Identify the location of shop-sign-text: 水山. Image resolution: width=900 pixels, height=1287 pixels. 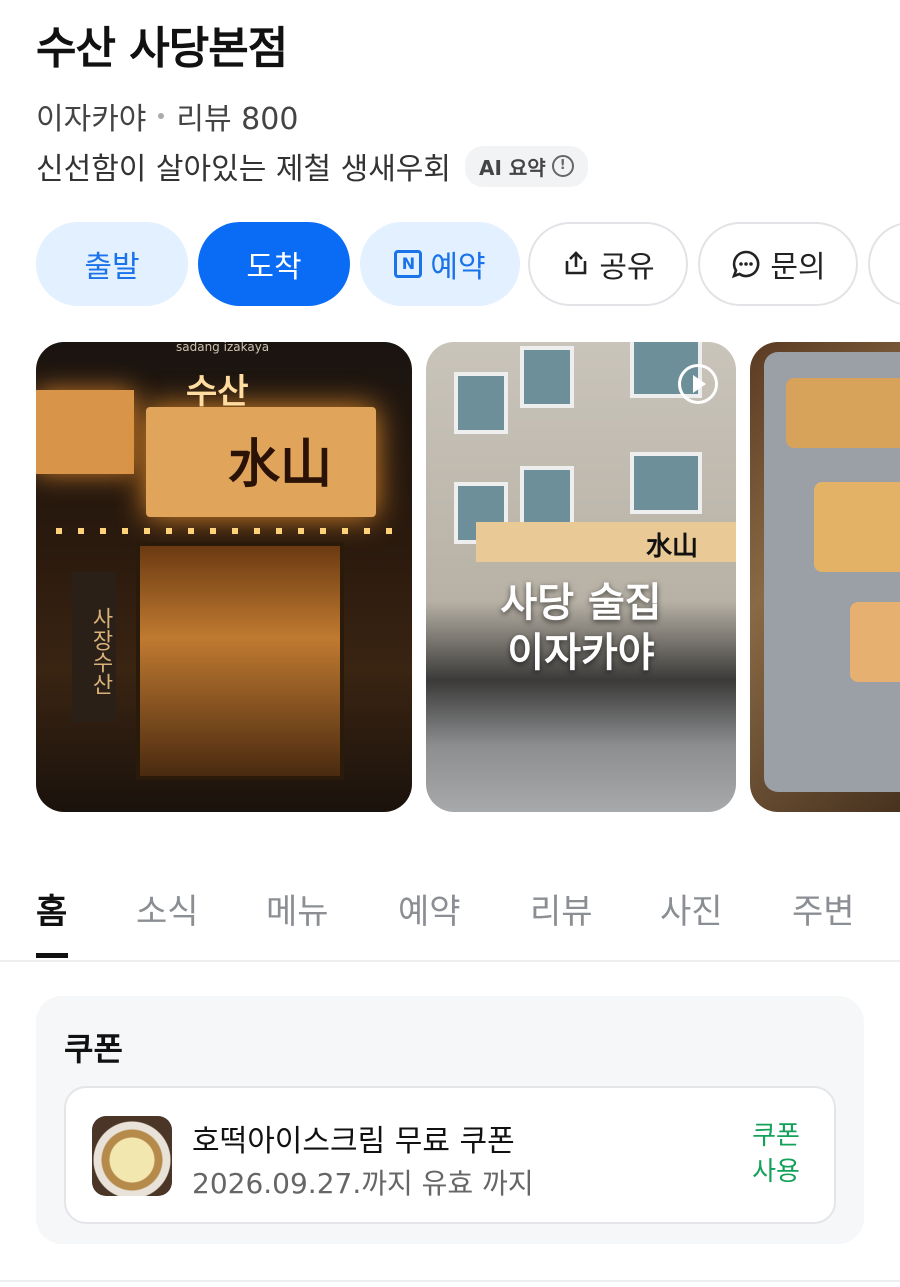
(672, 547).